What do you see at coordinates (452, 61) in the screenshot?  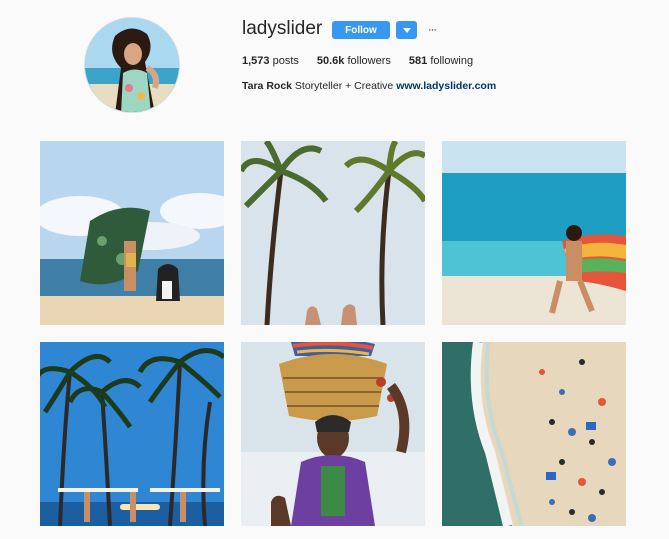 I see `following-label: following` at bounding box center [452, 61].